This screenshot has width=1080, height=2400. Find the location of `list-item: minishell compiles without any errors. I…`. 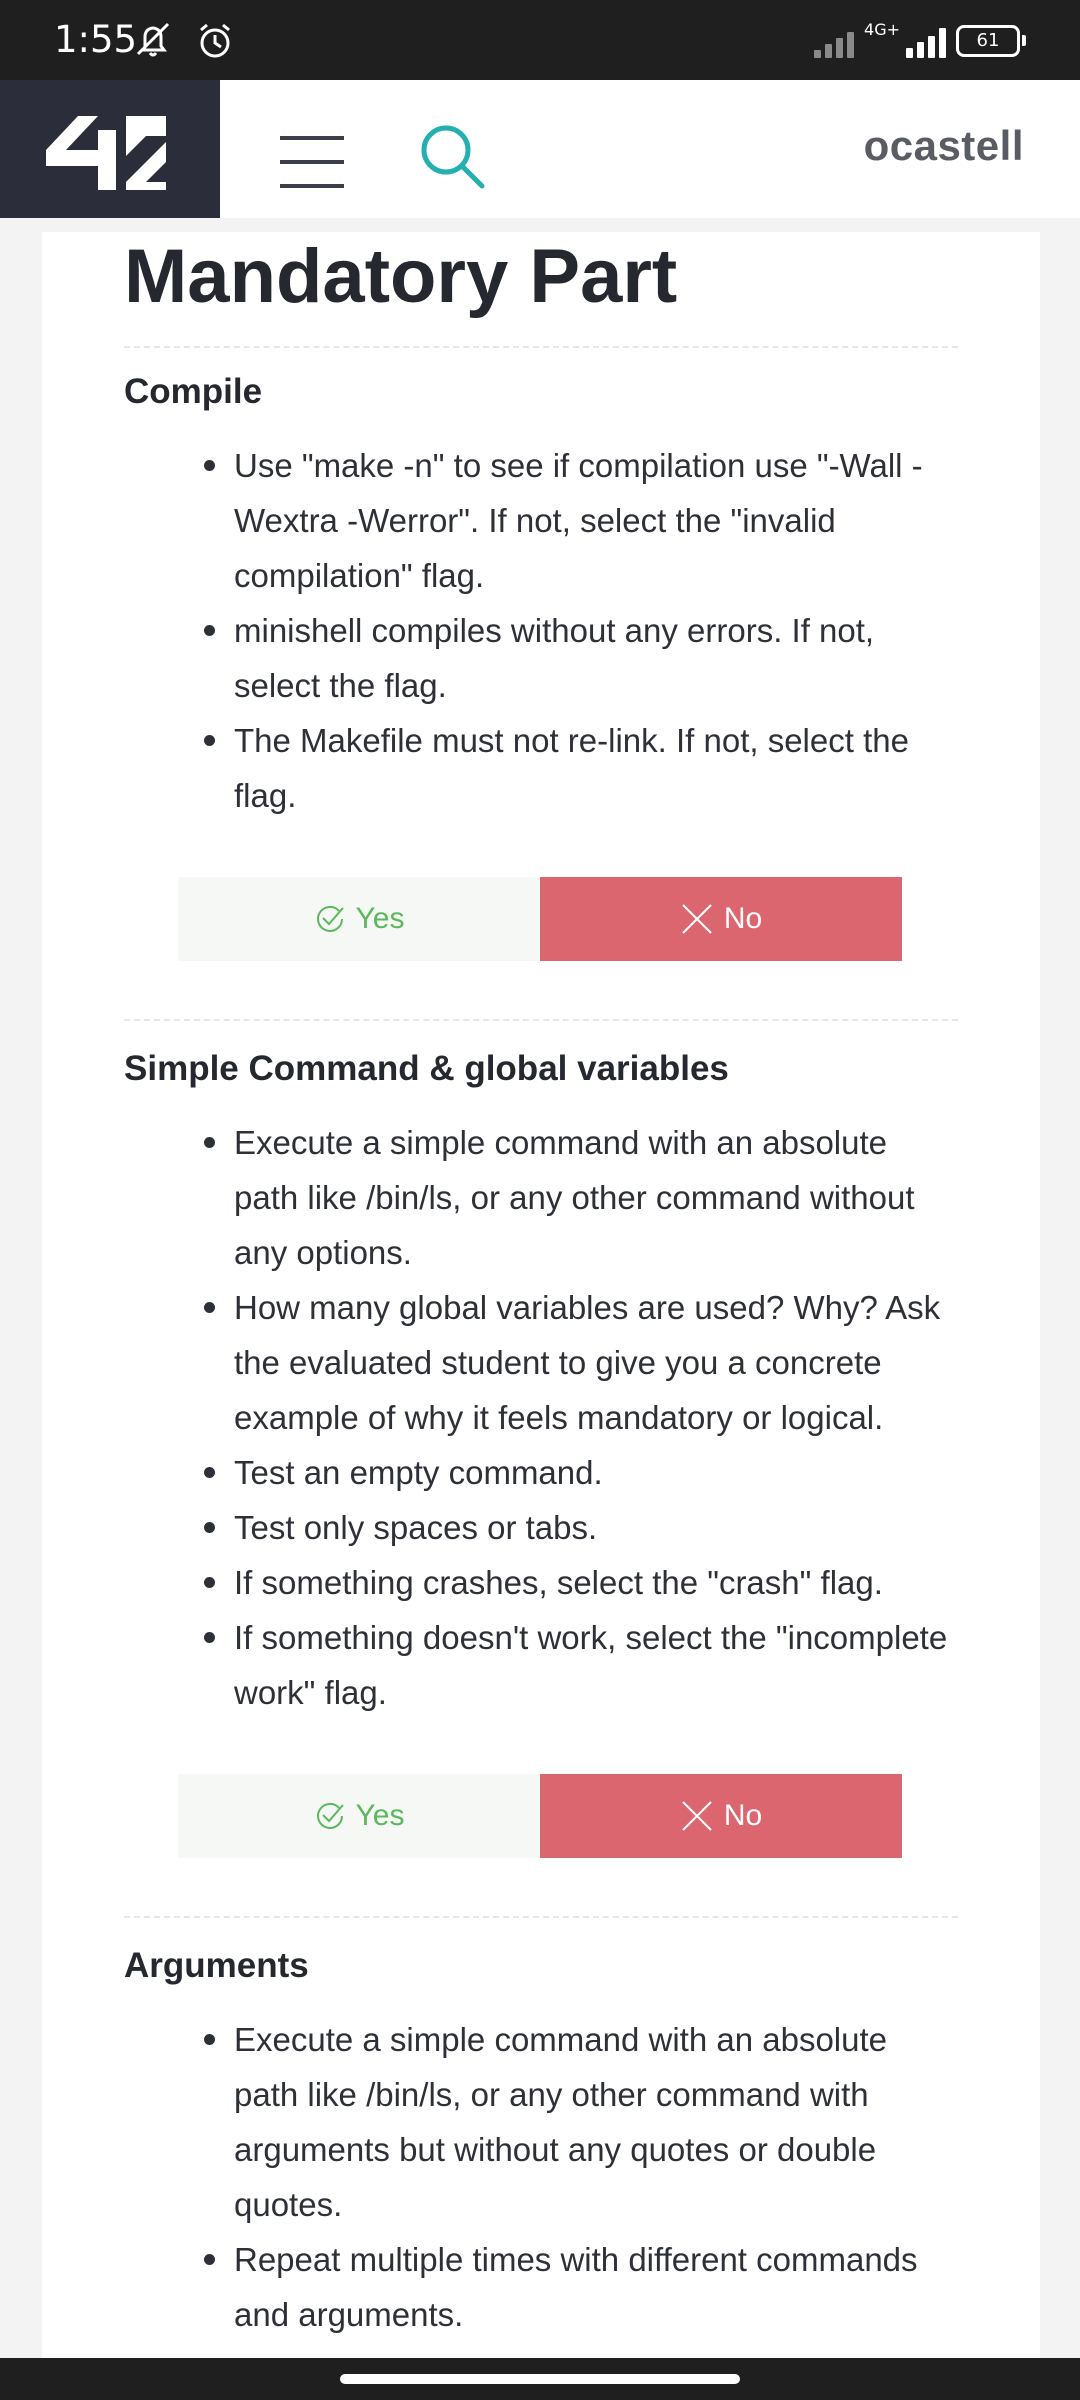

list-item: minishell compiles without any errors. I… is located at coordinates (581, 658).